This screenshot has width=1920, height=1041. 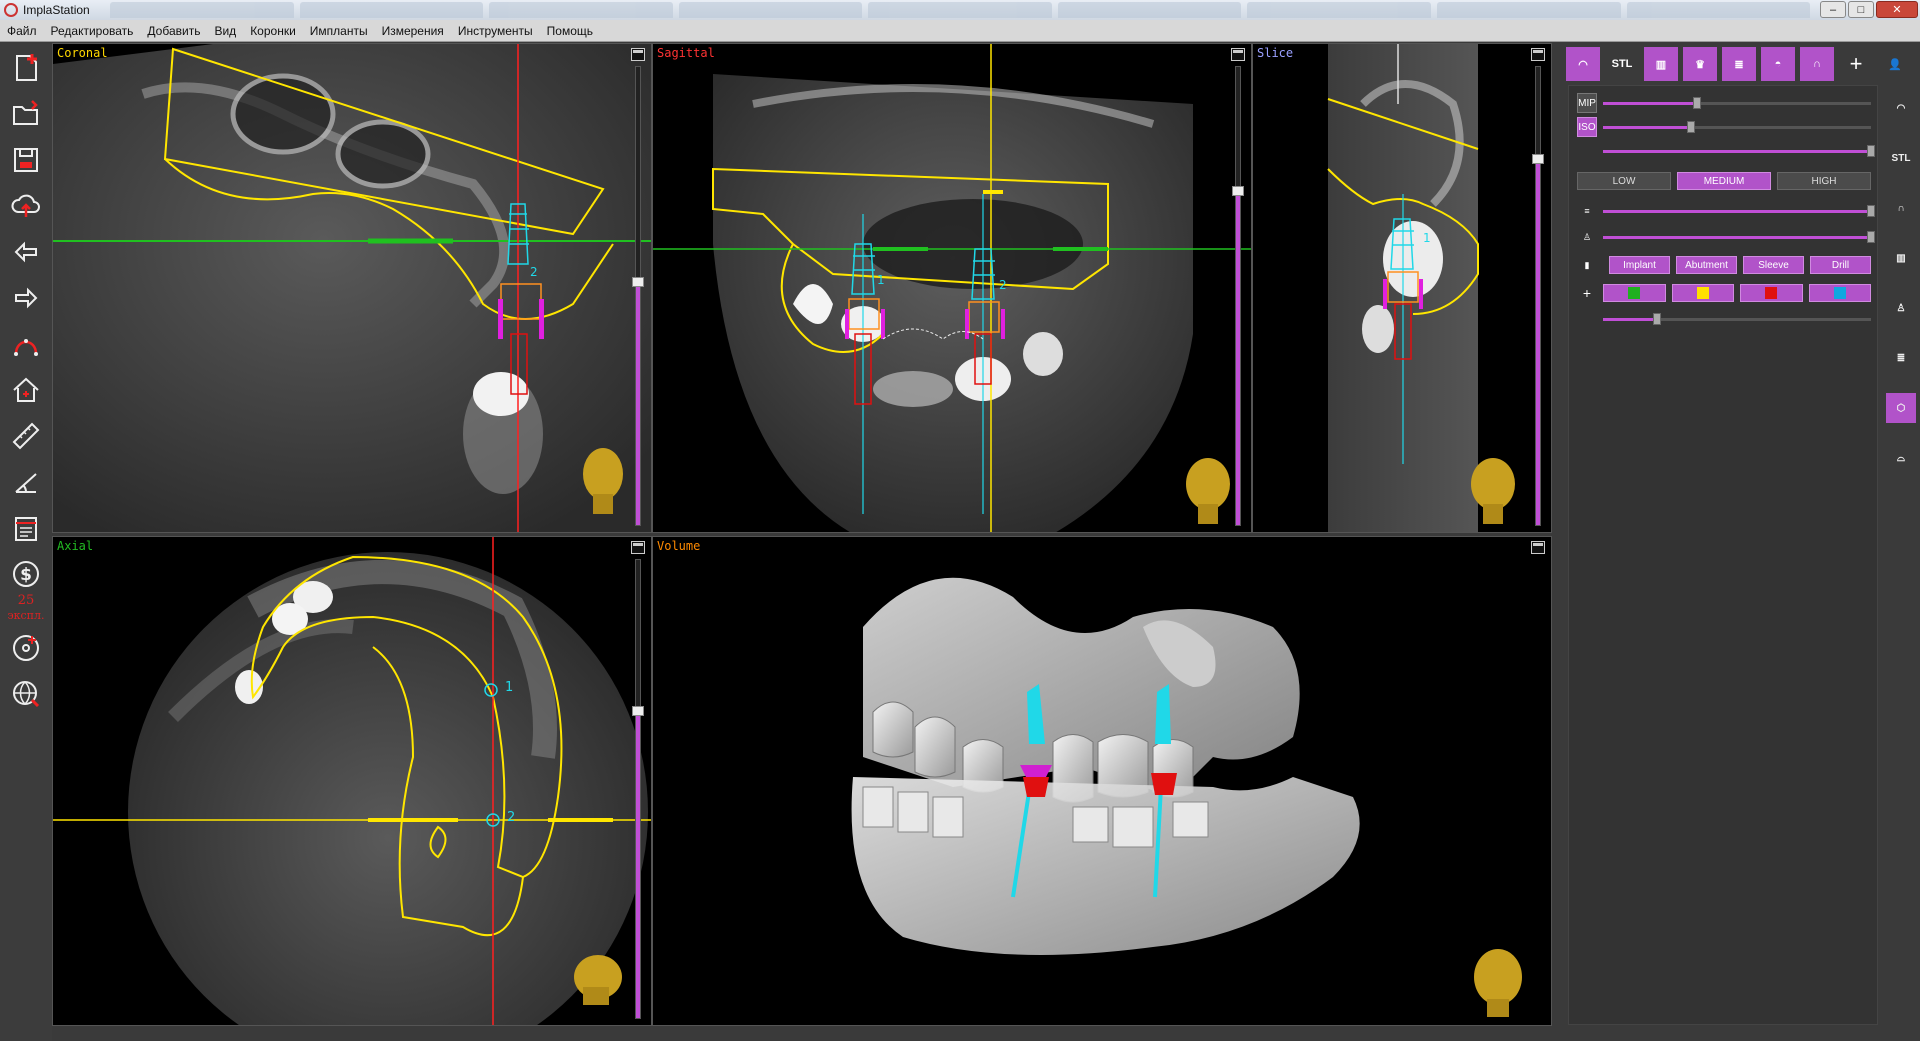 What do you see at coordinates (26, 344) in the screenshot?
I see `panoramic-curve-button` at bounding box center [26, 344].